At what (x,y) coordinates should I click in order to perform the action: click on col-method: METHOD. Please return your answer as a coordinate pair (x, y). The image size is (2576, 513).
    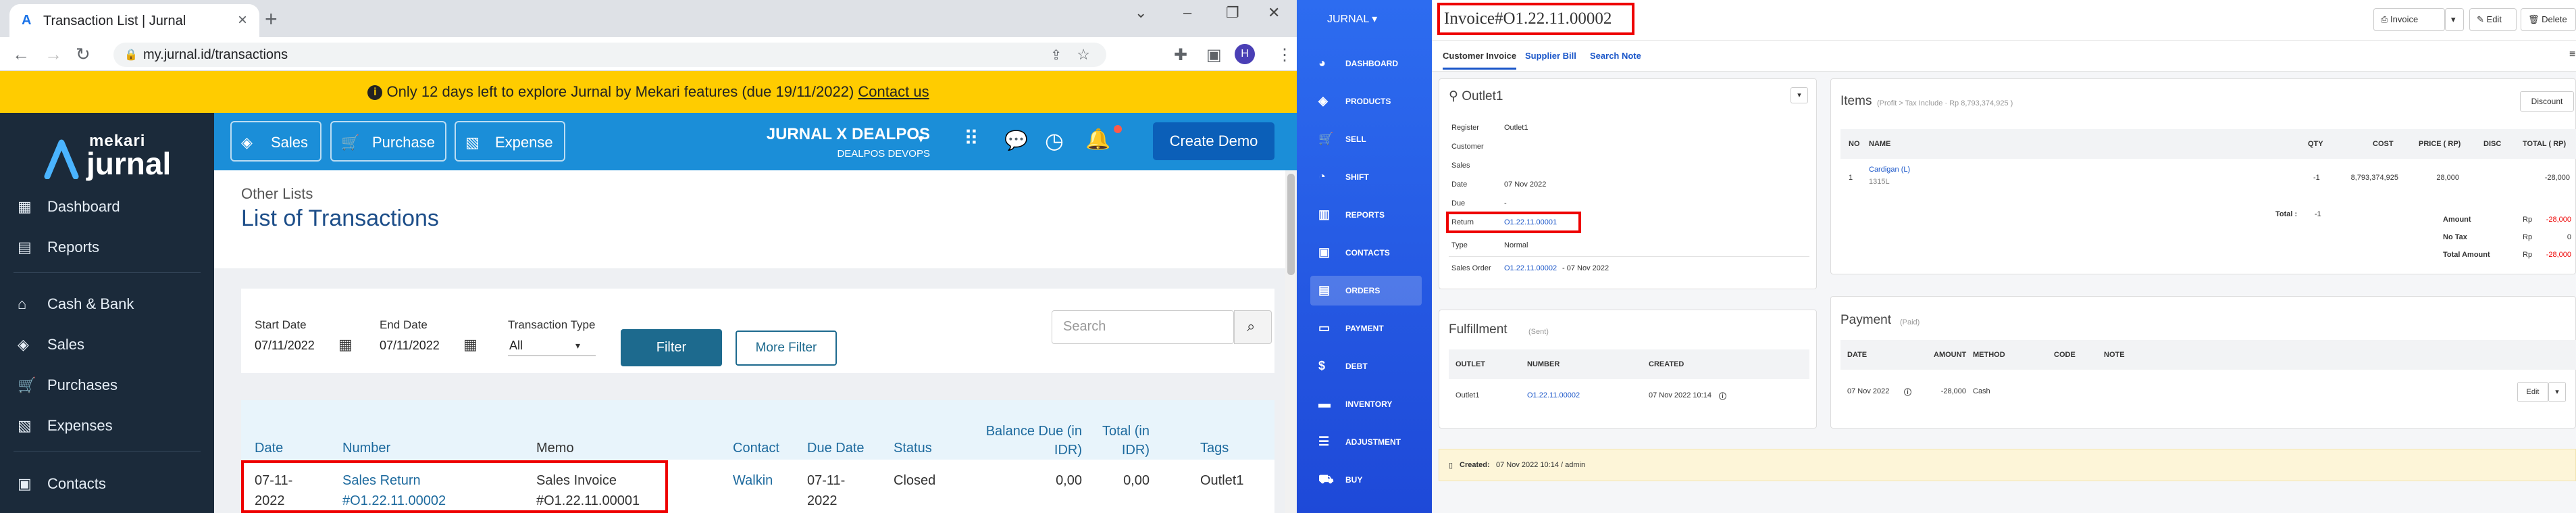
    Looking at the image, I should click on (1989, 355).